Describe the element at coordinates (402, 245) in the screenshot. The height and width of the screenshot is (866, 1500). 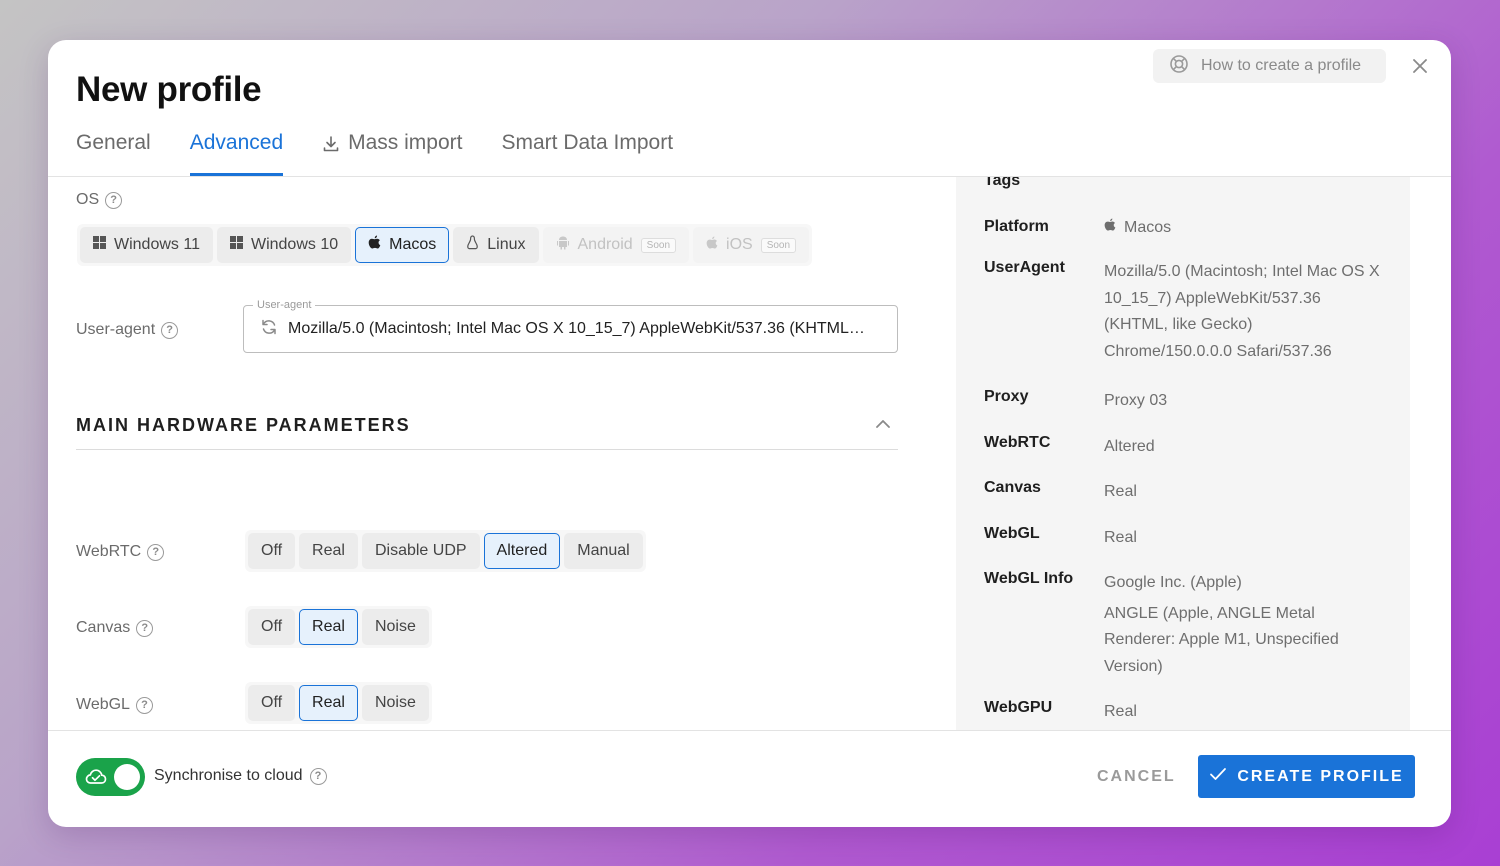
I see `os-option-macos: Macos` at that location.